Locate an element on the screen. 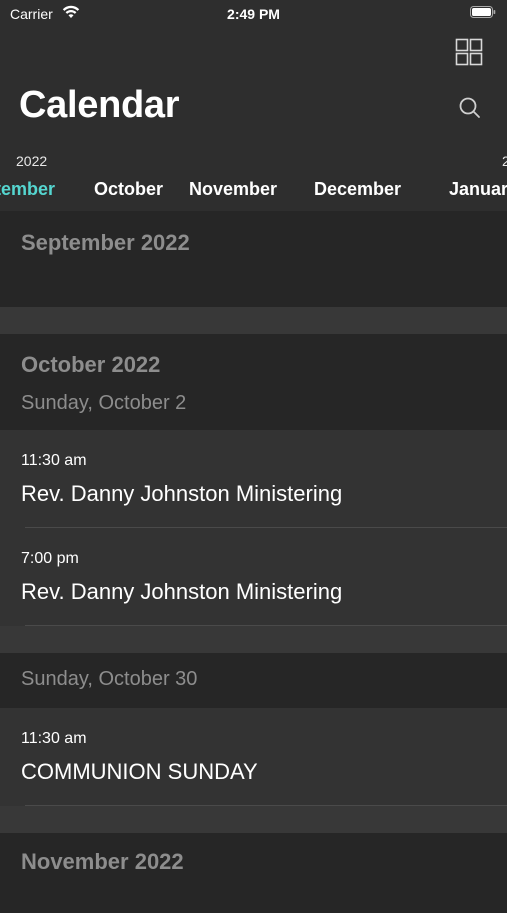 Image resolution: width=507 pixels, height=913 pixels. month-section-title: November 2022 is located at coordinates (102, 861).